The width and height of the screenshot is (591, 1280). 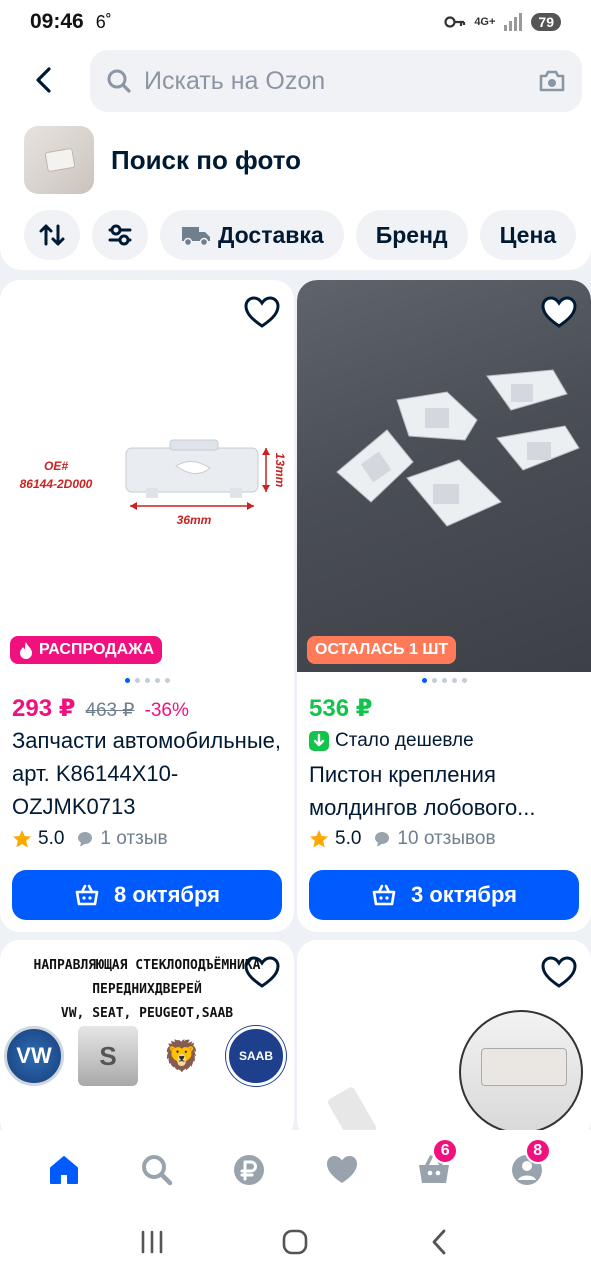 What do you see at coordinates (166, 710) in the screenshot?
I see `discount: -36%` at bounding box center [166, 710].